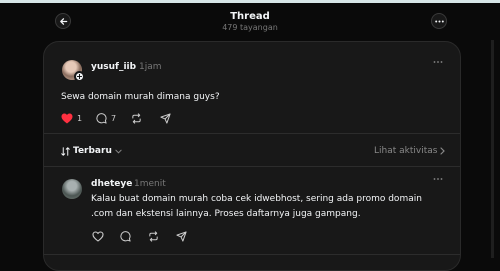 This screenshot has width=500, height=271. I want to click on page-title: Thread, so click(250, 16).